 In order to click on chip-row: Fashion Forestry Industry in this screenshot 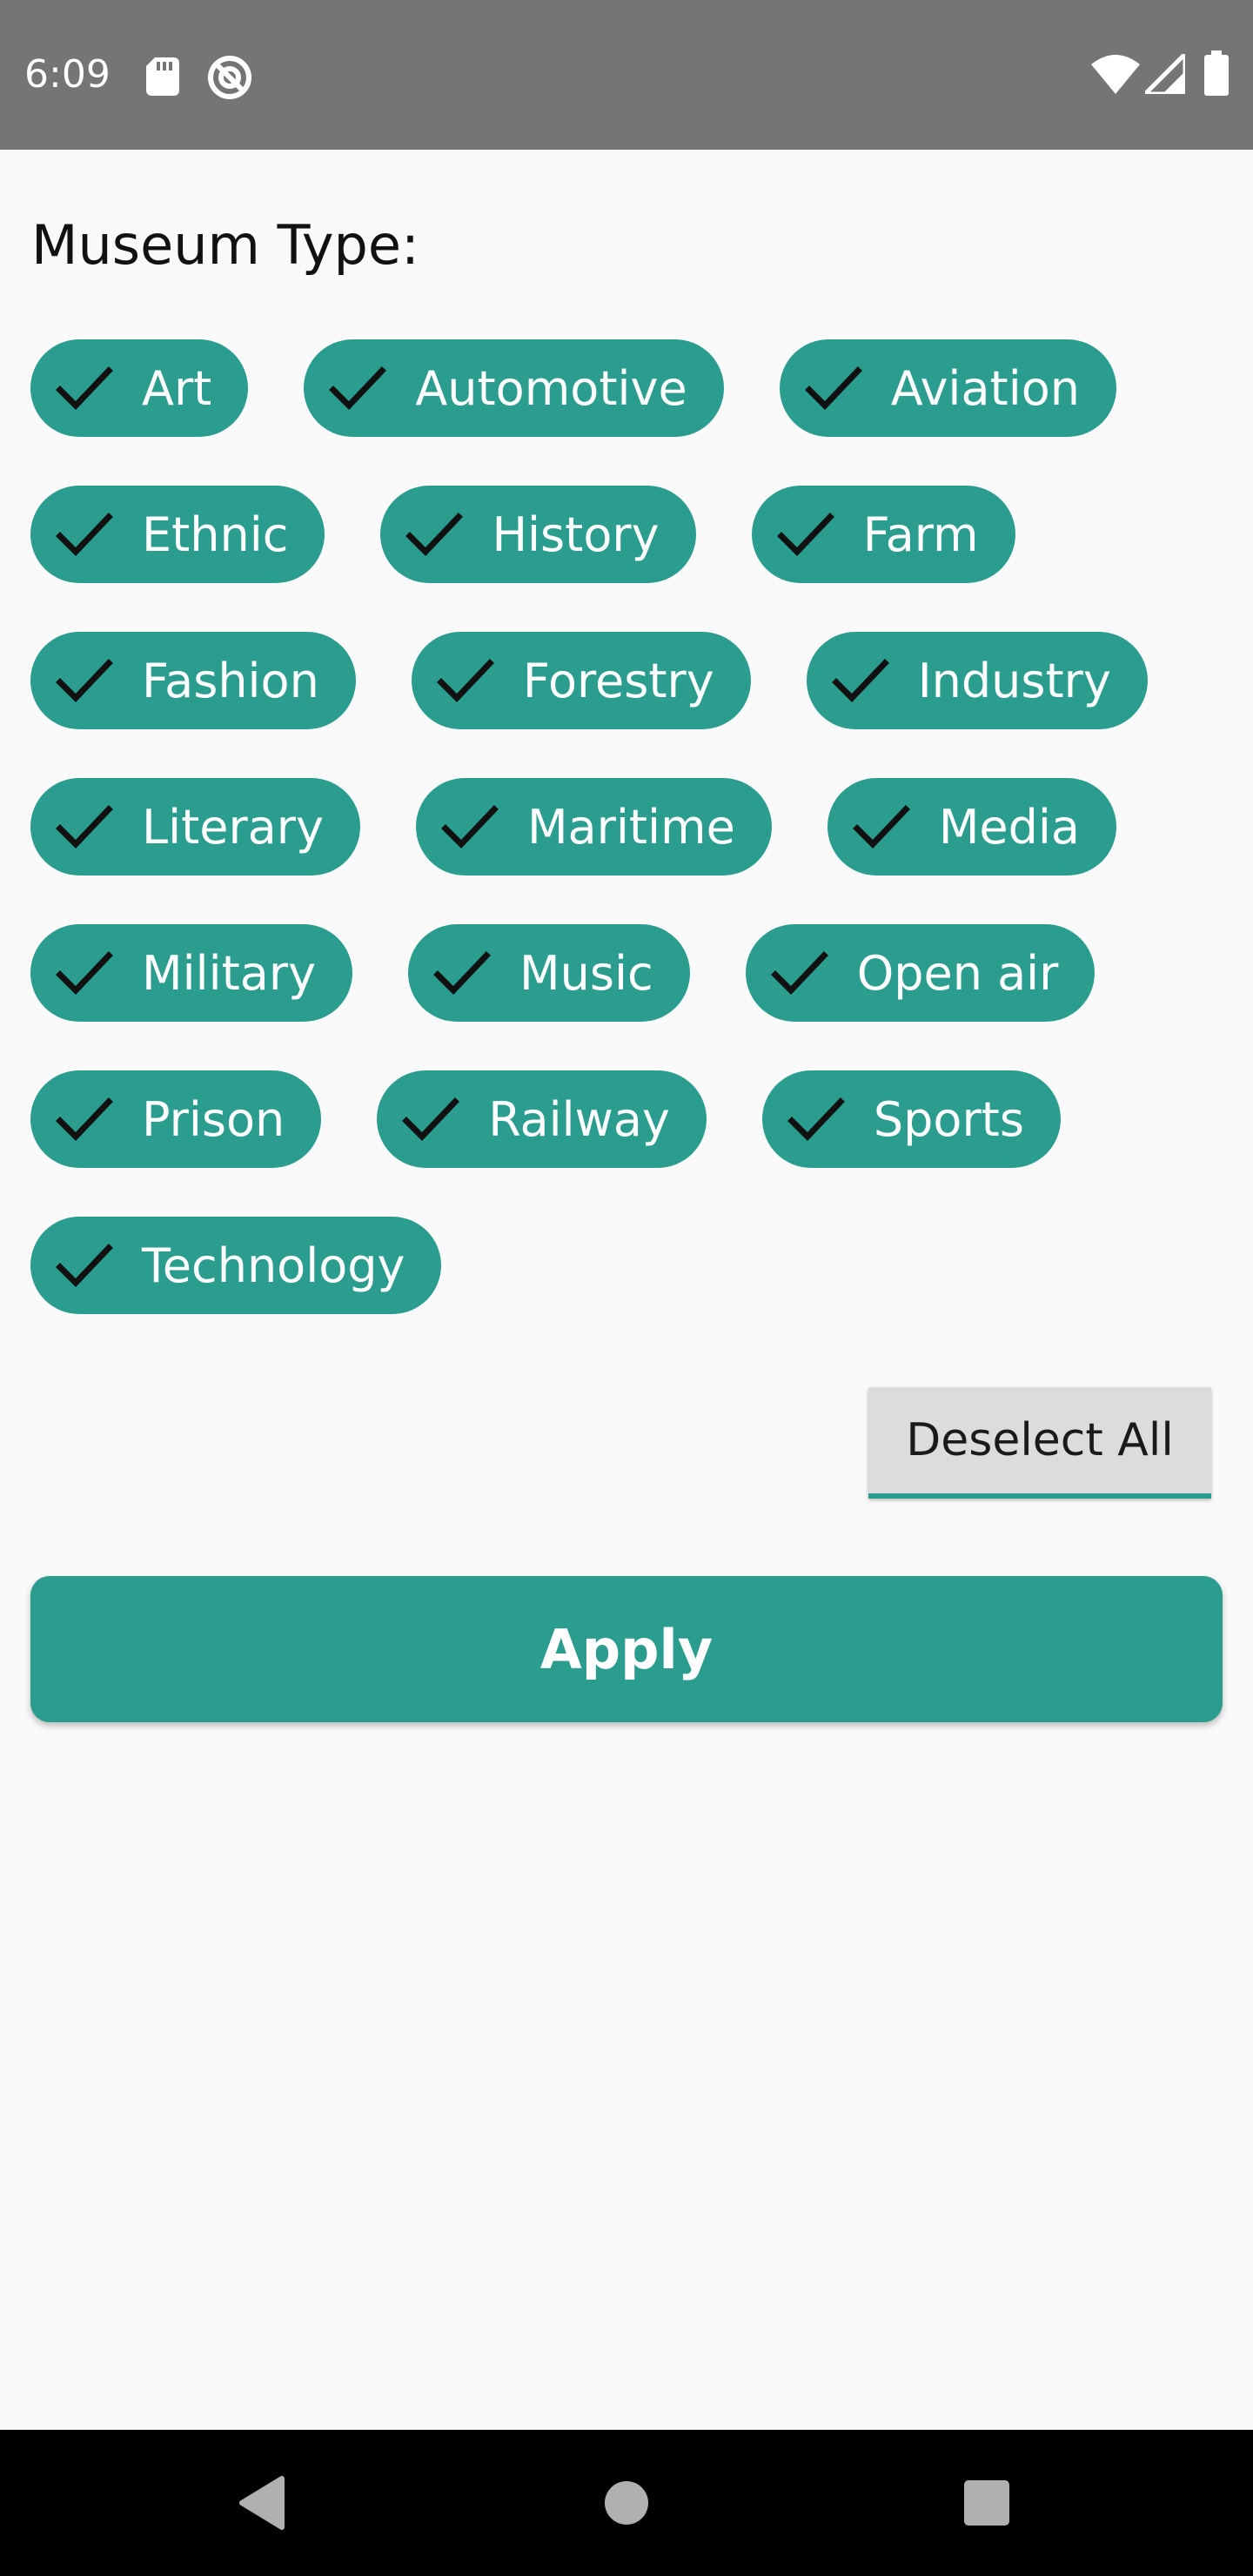, I will do `click(589, 680)`.